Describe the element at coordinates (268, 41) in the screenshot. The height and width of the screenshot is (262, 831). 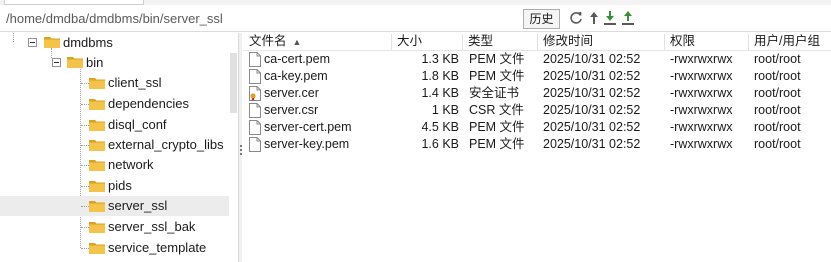
I see `column-label: 文件名` at that location.